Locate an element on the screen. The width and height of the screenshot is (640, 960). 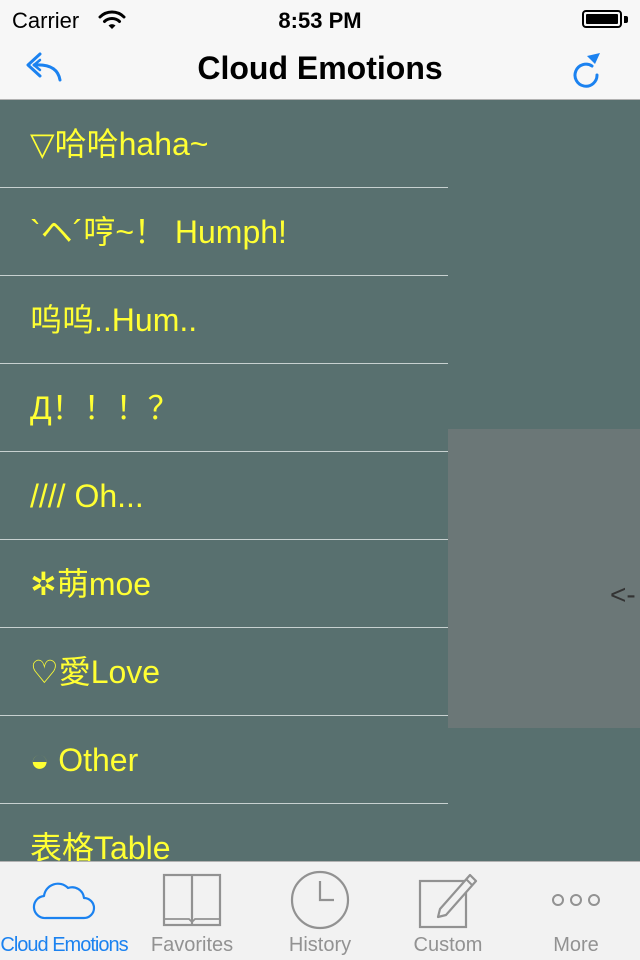
navigation-bar: Cloud Emotions is located at coordinates (320, 70).